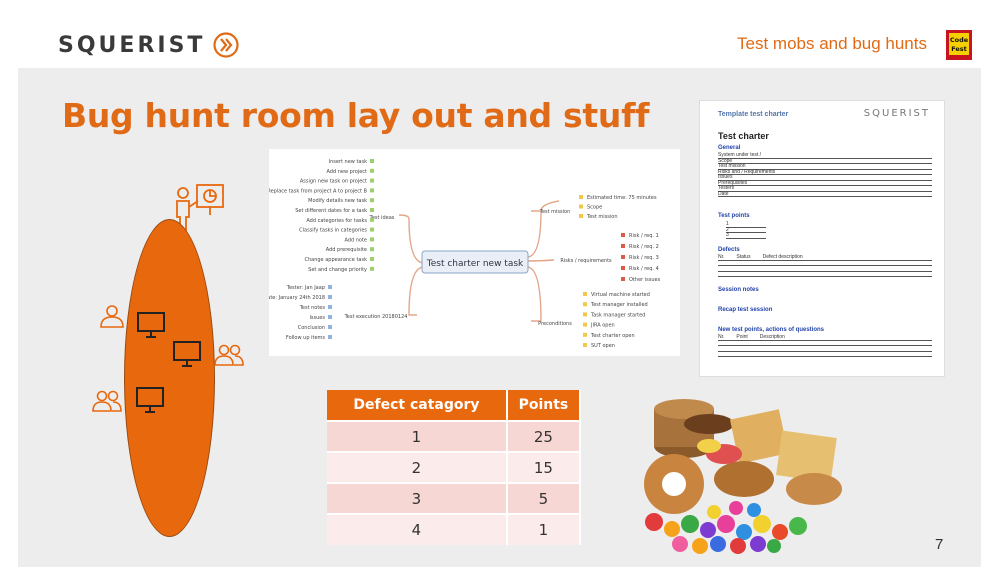 This screenshot has width=989, height=583. What do you see at coordinates (745, 310) in the screenshot?
I see `charter-recap-label: Recap test session` at bounding box center [745, 310].